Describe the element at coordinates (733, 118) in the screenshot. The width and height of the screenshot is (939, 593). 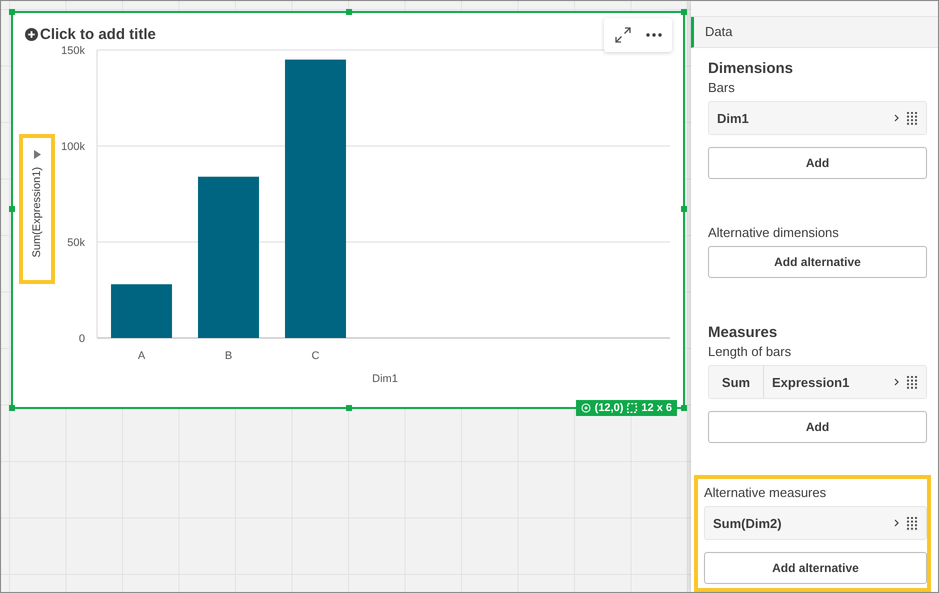
I see `field-label: Dim1` at that location.